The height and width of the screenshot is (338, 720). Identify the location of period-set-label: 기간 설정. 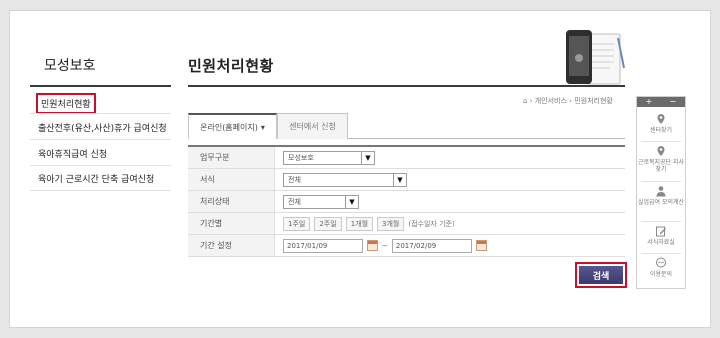
(231, 245).